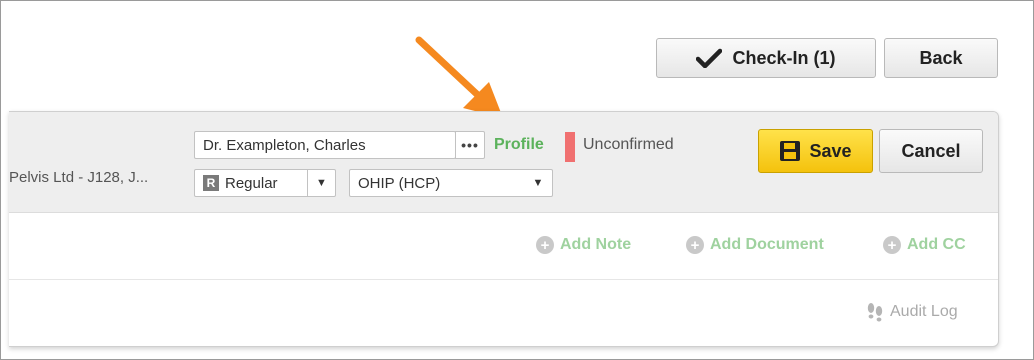 The height and width of the screenshot is (360, 1034). I want to click on audit-log-link: Audit Log, so click(912, 312).